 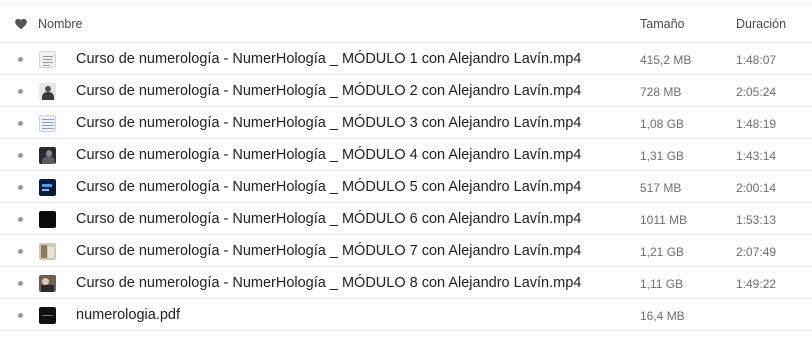 I want to click on file-duration: 1:49:22, so click(x=756, y=284).